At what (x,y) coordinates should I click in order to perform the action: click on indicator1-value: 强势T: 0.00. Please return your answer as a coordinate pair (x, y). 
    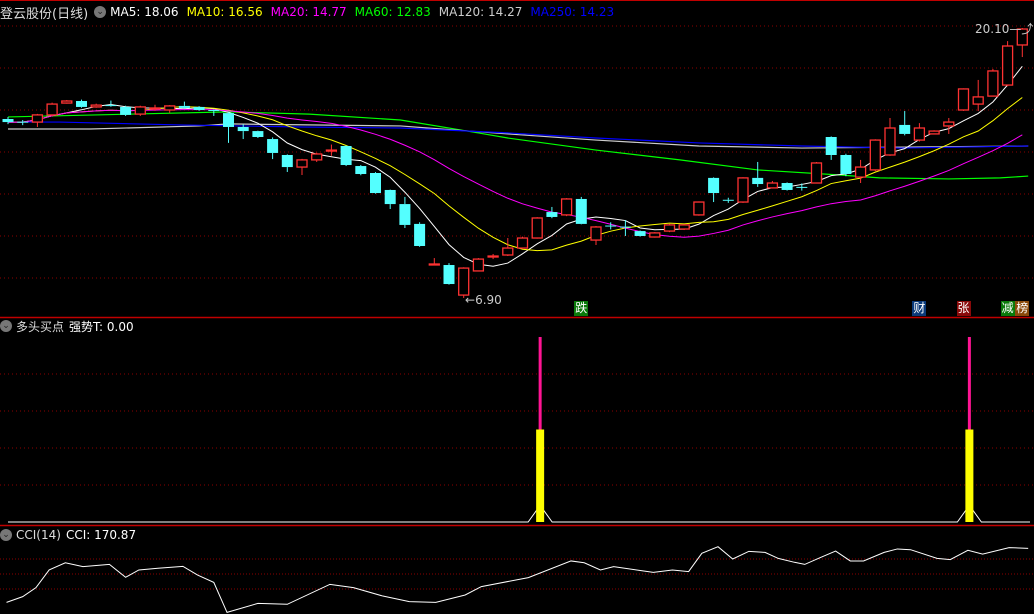
    Looking at the image, I should click on (101, 326).